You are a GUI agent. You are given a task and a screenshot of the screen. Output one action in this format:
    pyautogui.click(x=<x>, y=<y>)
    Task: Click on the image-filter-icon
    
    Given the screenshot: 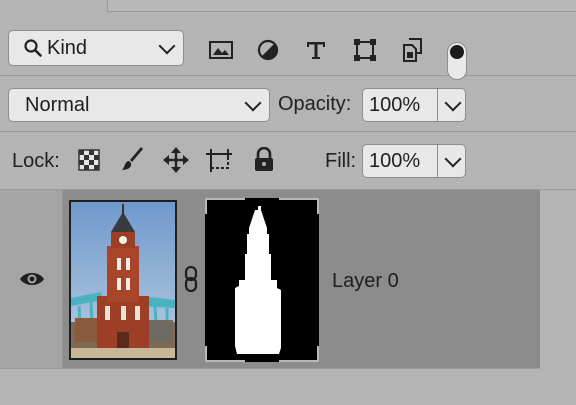 What is the action you would take?
    pyautogui.click(x=221, y=50)
    